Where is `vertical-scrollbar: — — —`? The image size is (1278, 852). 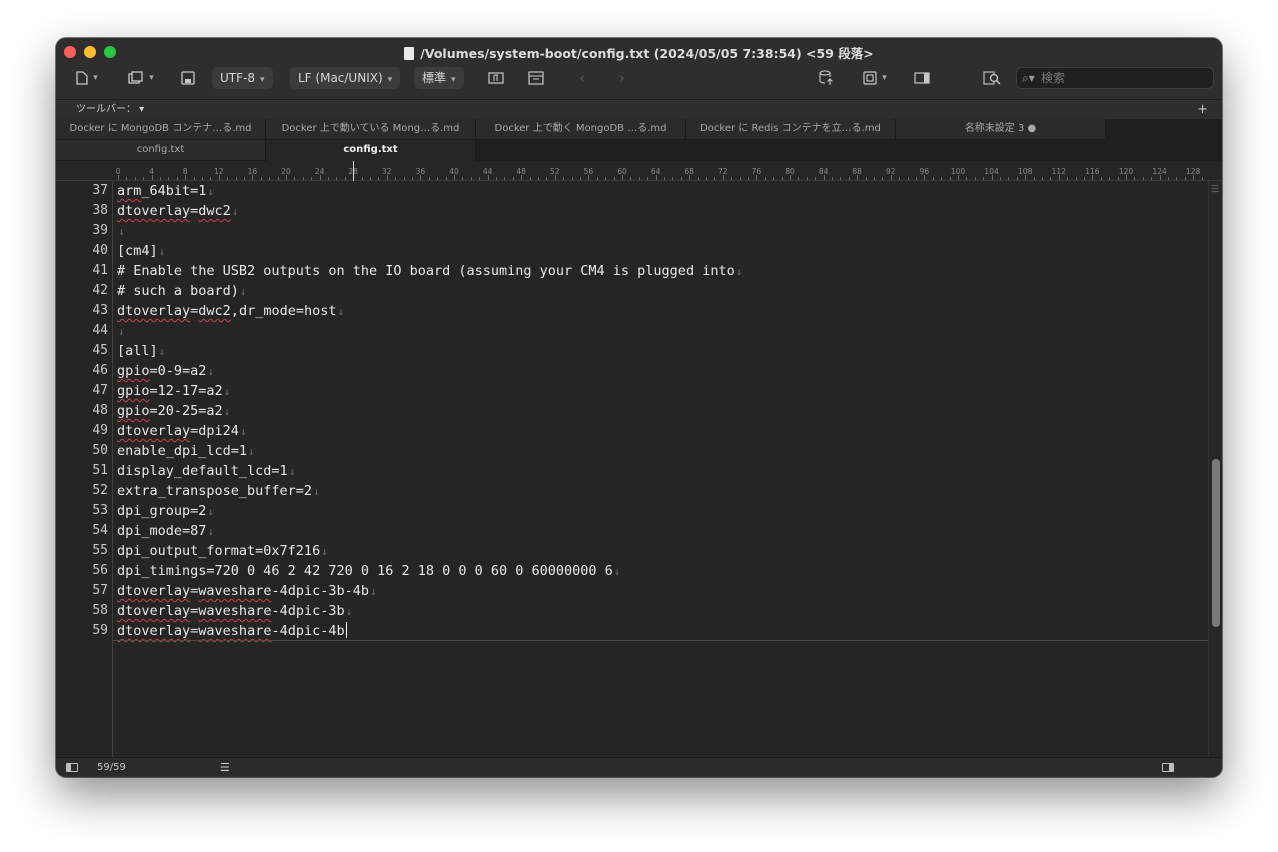
vertical-scrollbar: — — — is located at coordinates (1215, 469).